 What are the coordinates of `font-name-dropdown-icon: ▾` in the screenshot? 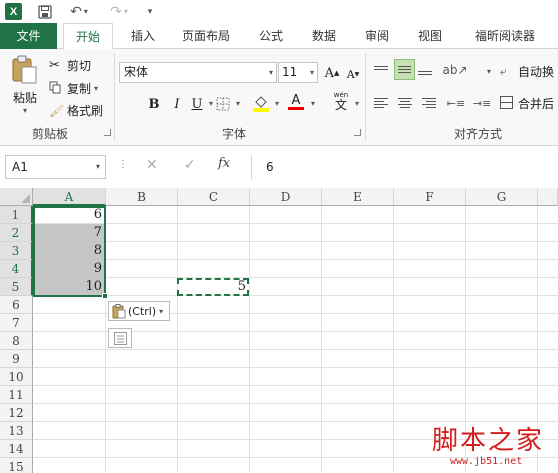 It's located at (271, 72).